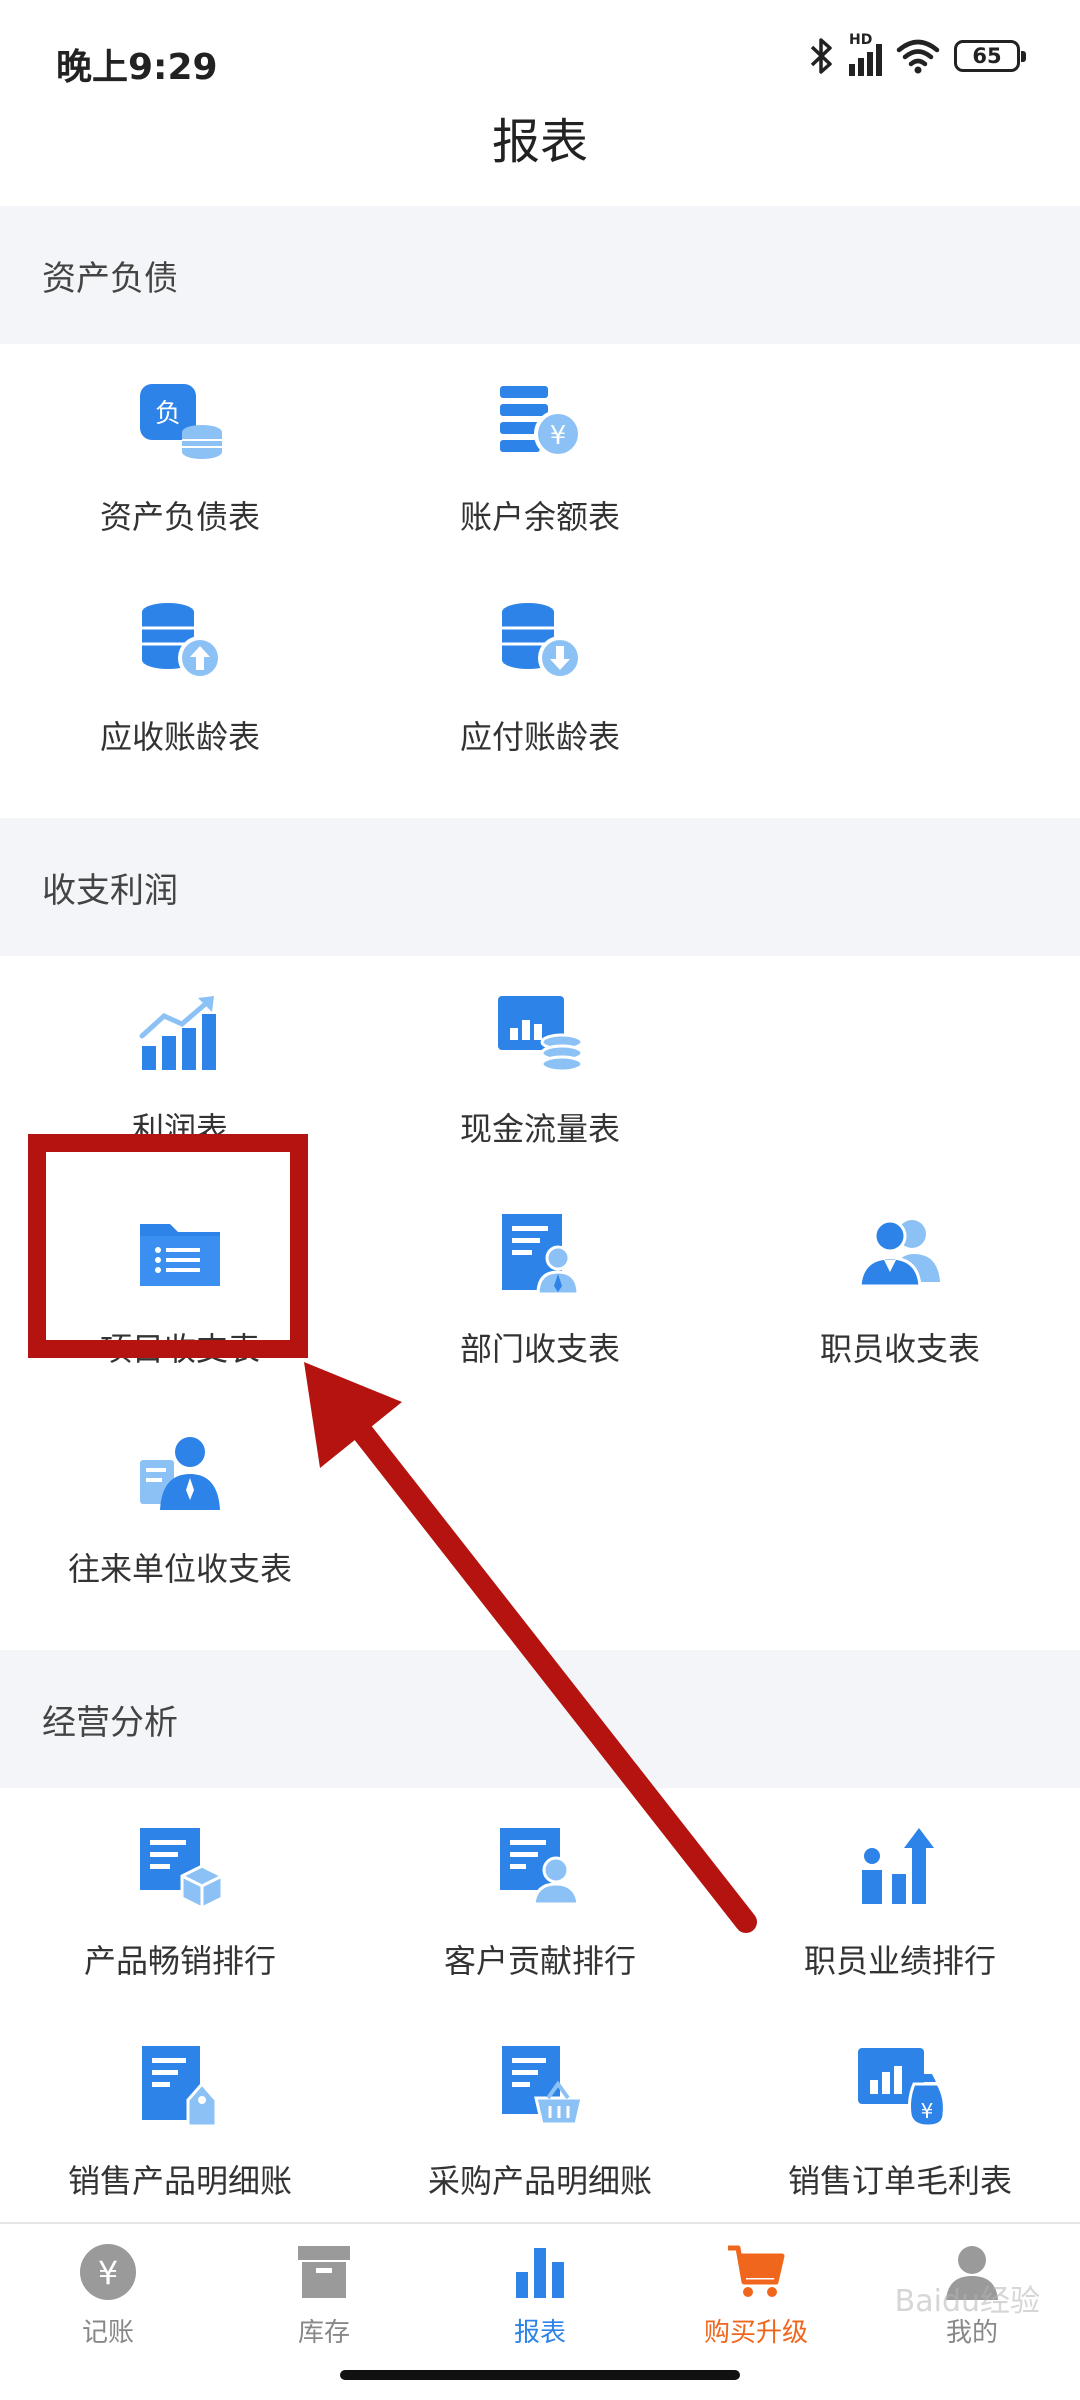 The height and width of the screenshot is (2400, 1080). I want to click on status-icons: HD 65, so click(917, 54).